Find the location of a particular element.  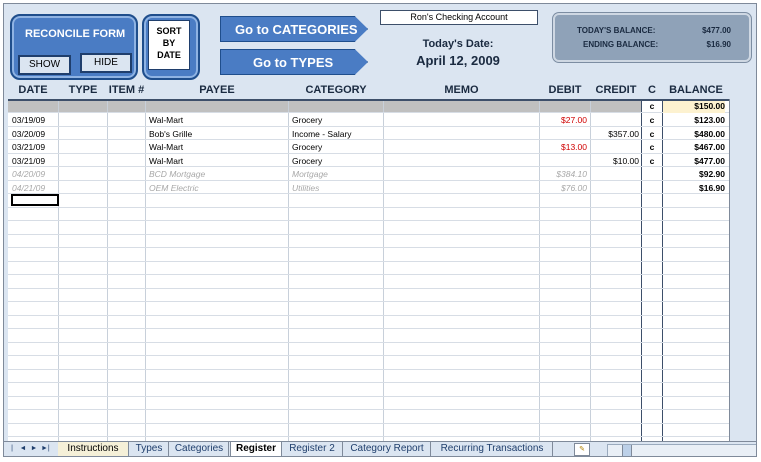

hide-button: HIDE is located at coordinates (106, 63).